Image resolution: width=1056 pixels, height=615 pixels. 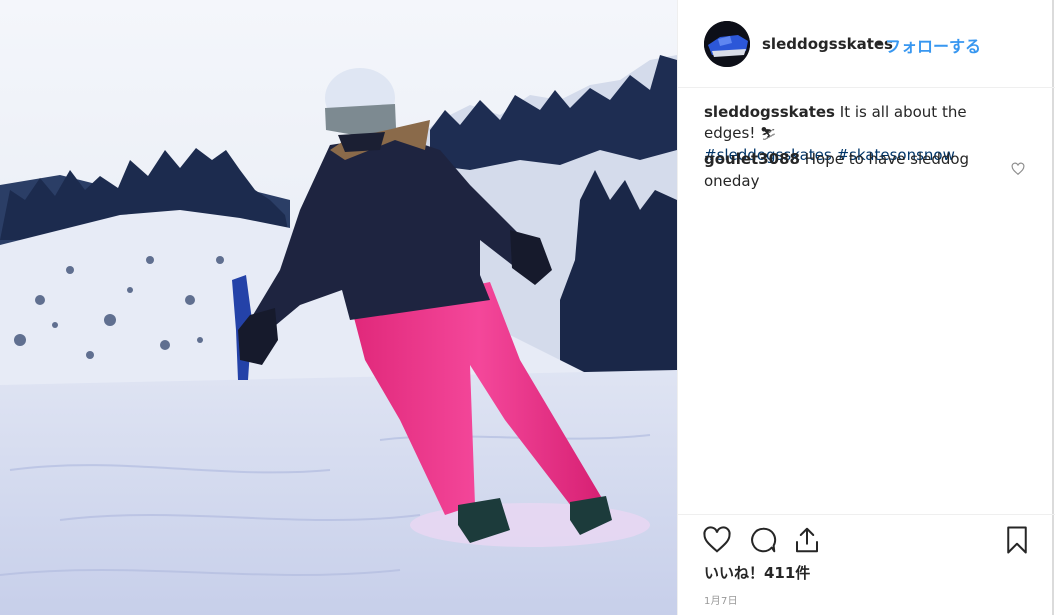 What do you see at coordinates (757, 572) in the screenshot?
I see `like-count: いいね！411件` at bounding box center [757, 572].